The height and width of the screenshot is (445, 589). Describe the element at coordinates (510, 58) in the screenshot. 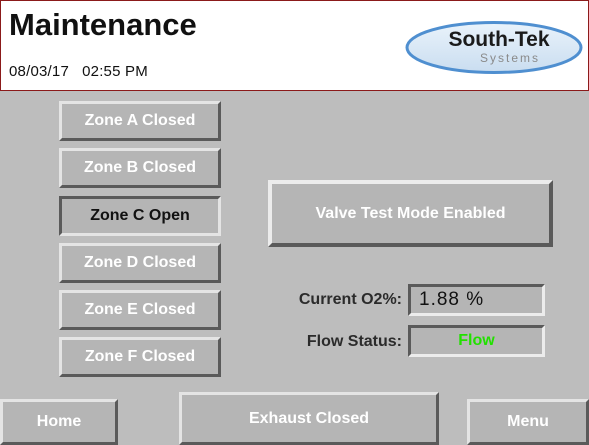

I see `logo-text-sub: Systems` at that location.